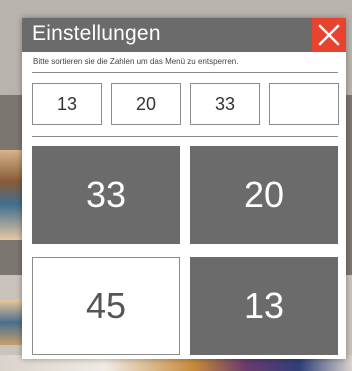 This screenshot has width=352, height=371. Describe the element at coordinates (184, 35) in the screenshot. I see `dialog-titlebar: Einstellungen` at that location.